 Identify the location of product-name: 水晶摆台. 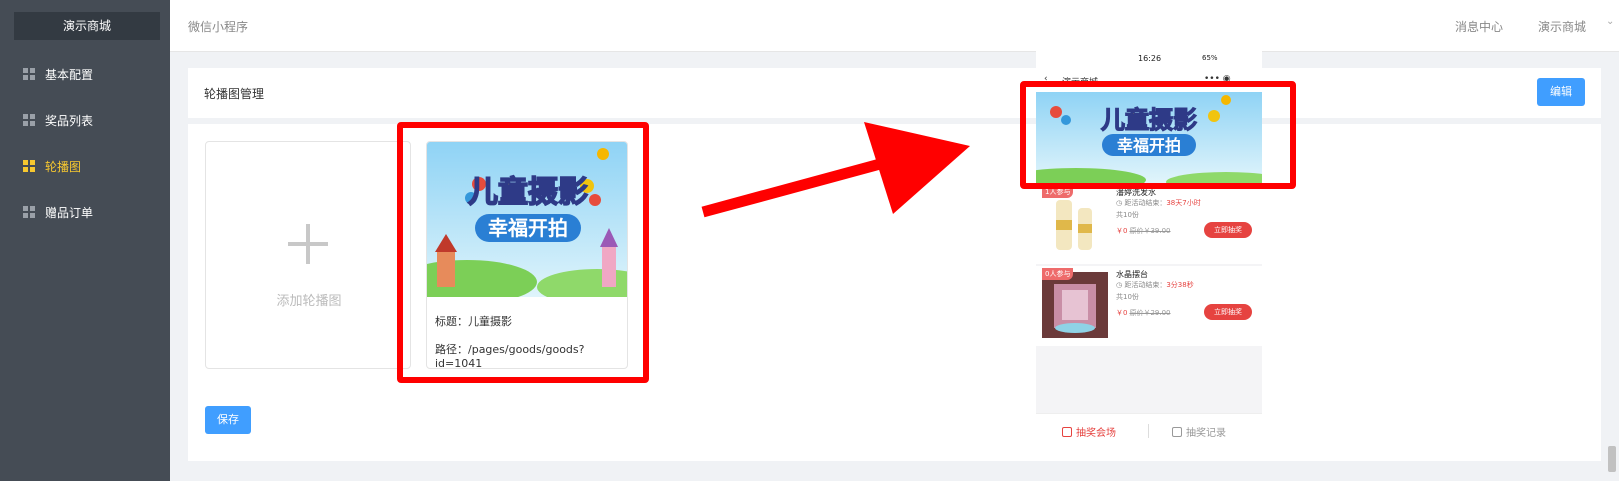
(1132, 274).